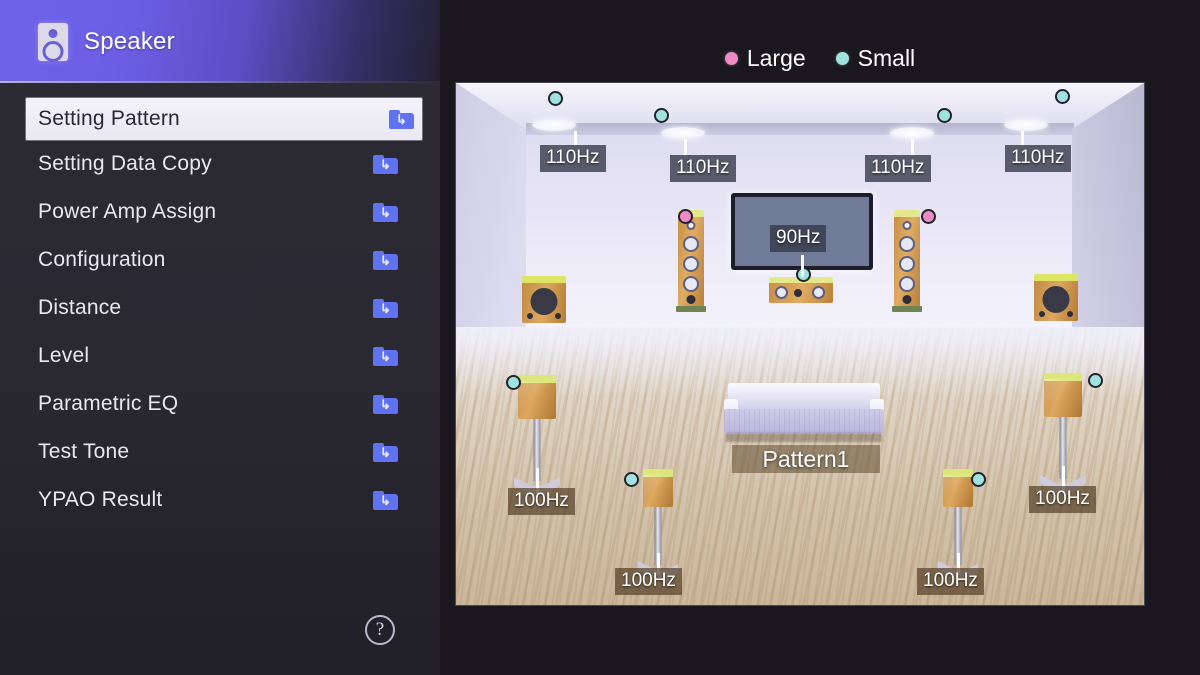 Image resolution: width=1200 pixels, height=675 pixels. What do you see at coordinates (127, 211) in the screenshot?
I see `menu-item-label: Power Amp Assign` at bounding box center [127, 211].